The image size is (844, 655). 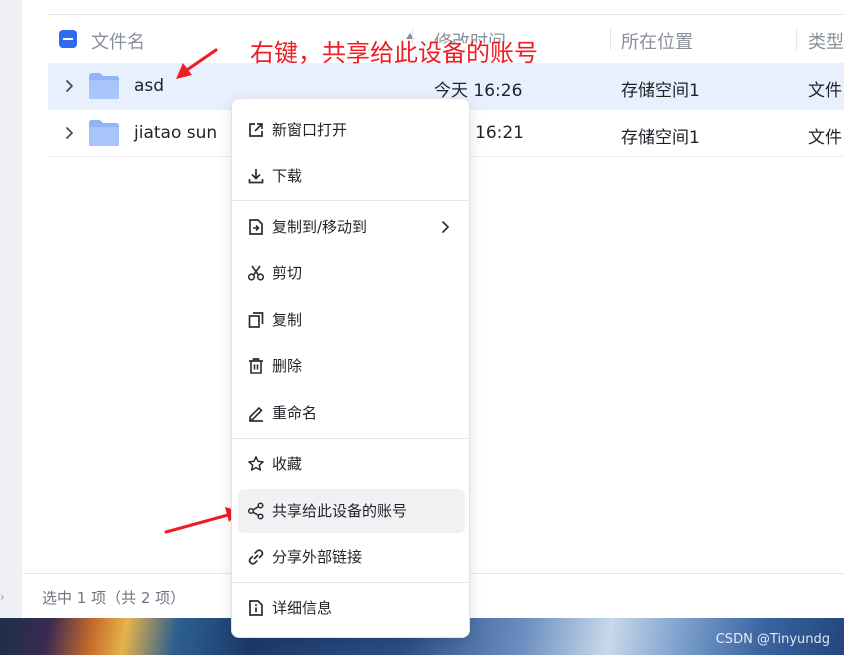 I want to click on file-name: asd, so click(x=149, y=86).